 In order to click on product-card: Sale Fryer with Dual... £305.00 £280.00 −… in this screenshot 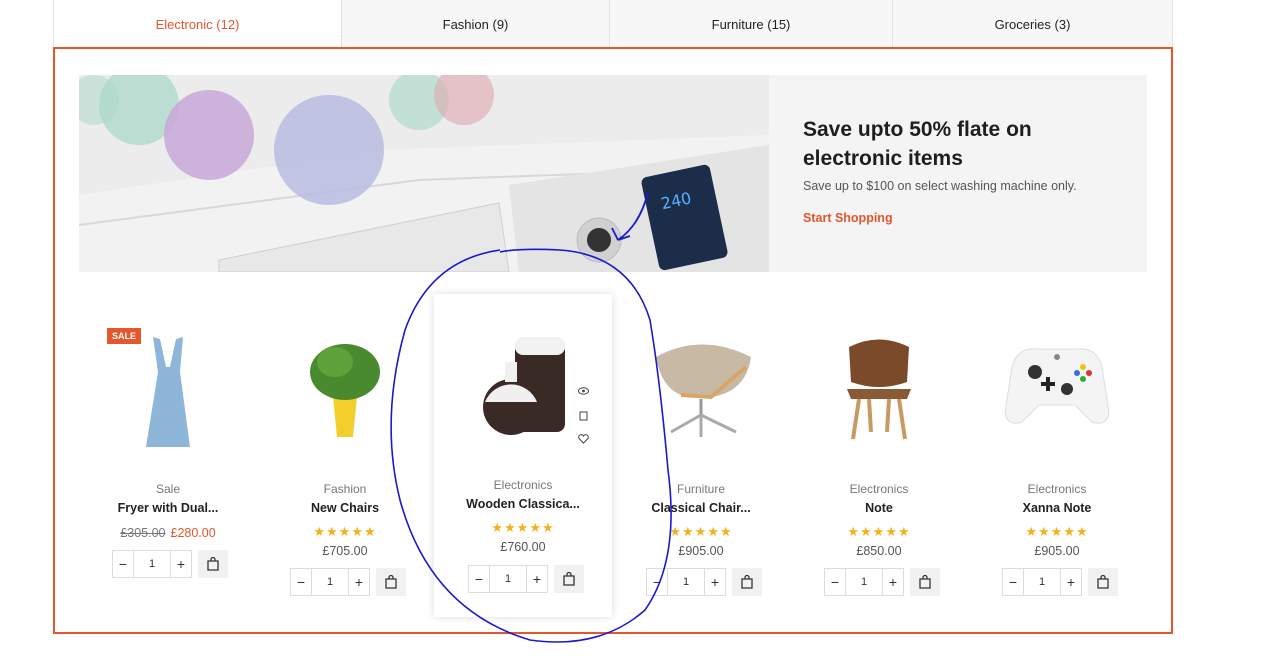, I will do `click(168, 457)`.